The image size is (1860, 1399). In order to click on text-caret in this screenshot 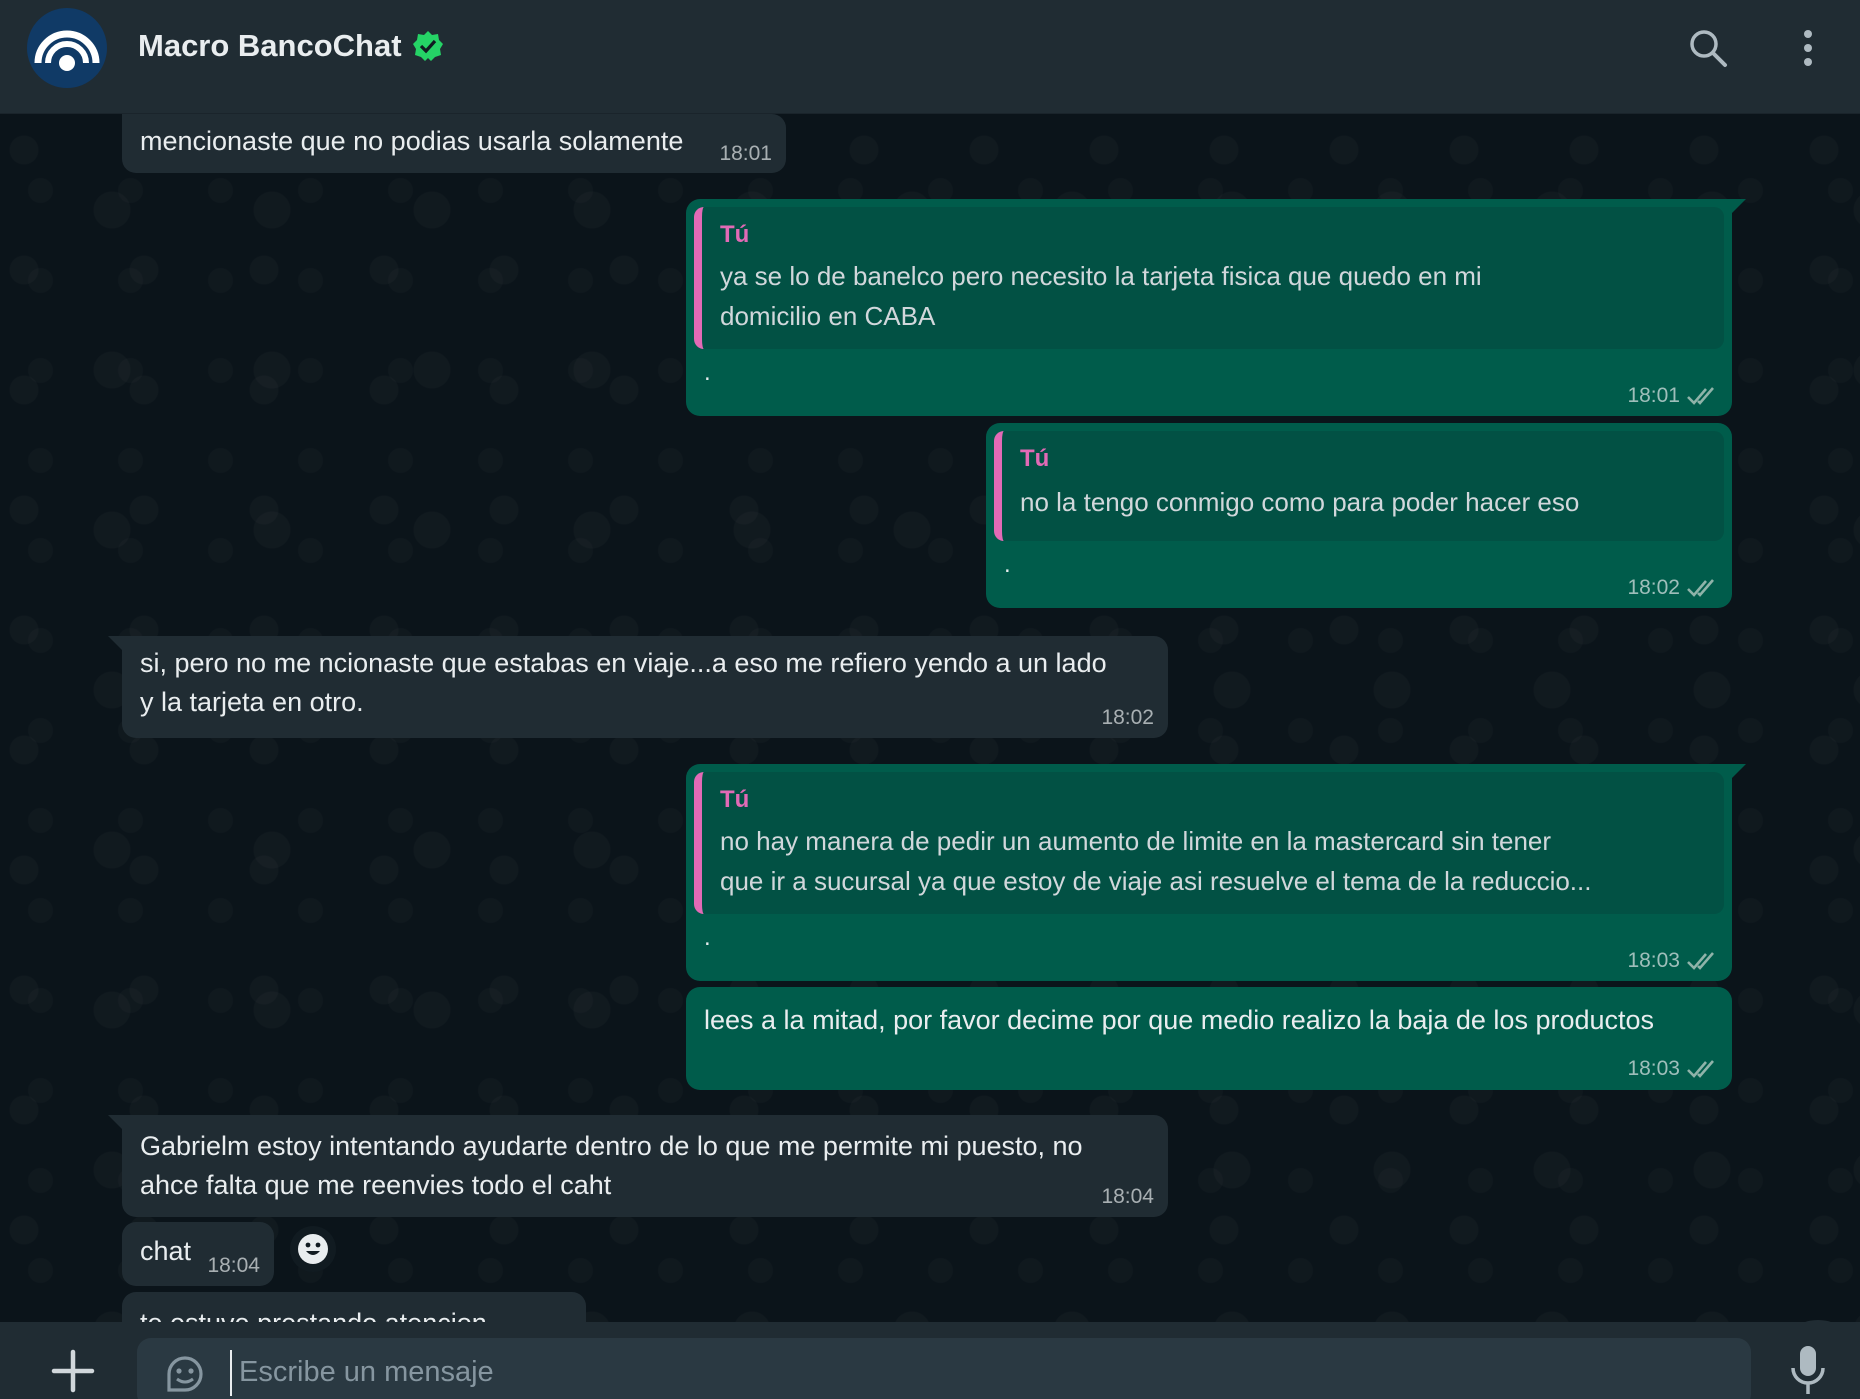, I will do `click(231, 1373)`.